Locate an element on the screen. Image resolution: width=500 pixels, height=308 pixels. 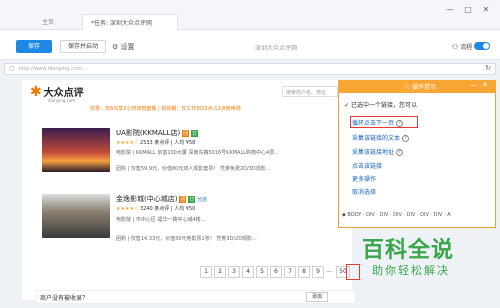
page-link: 3 is located at coordinates (234, 272).